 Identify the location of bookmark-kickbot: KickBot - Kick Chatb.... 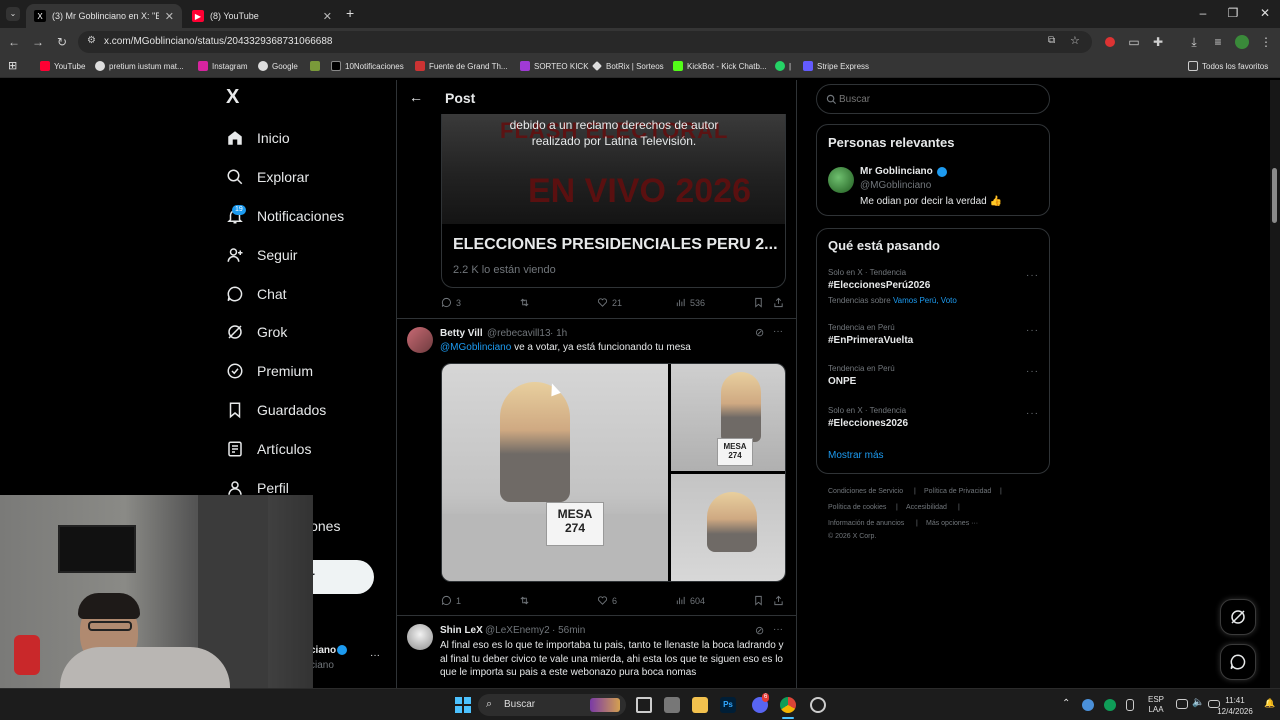
(720, 66).